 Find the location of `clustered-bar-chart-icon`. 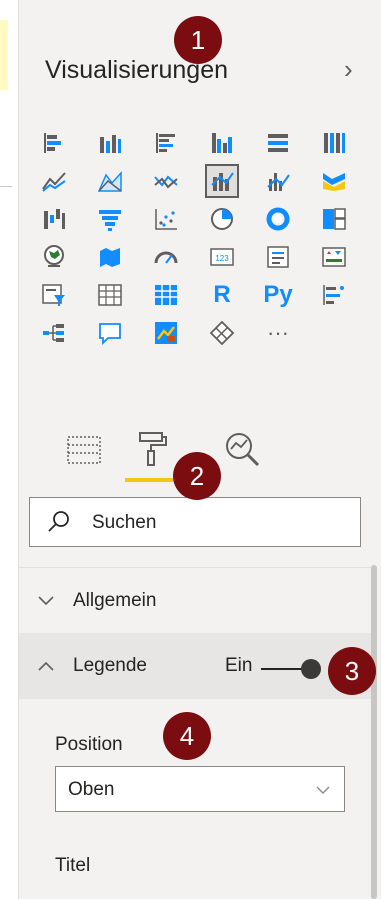

clustered-bar-chart-icon is located at coordinates (166, 143).